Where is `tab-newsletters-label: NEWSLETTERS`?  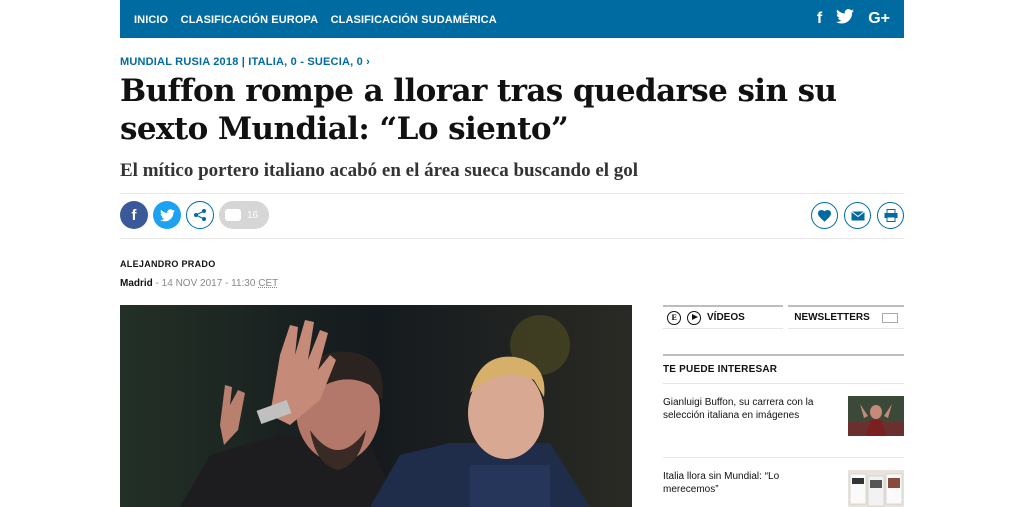
tab-newsletters-label: NEWSLETTERS is located at coordinates (832, 317).